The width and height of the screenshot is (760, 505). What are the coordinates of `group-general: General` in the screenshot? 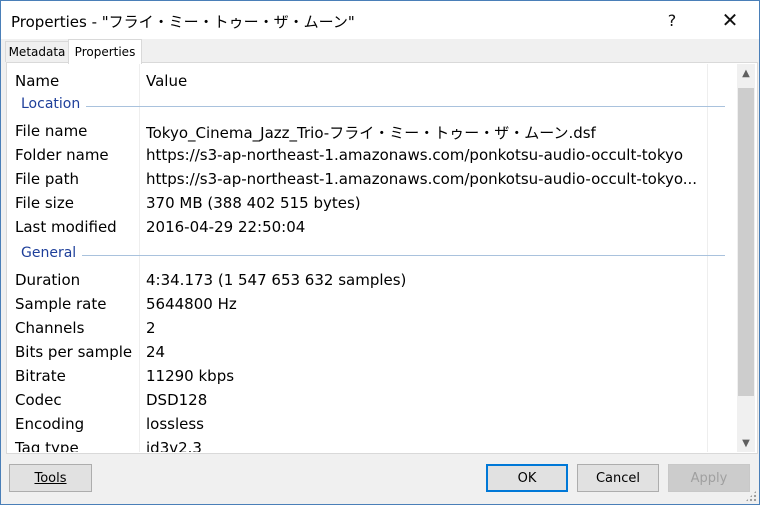 It's located at (372, 254).